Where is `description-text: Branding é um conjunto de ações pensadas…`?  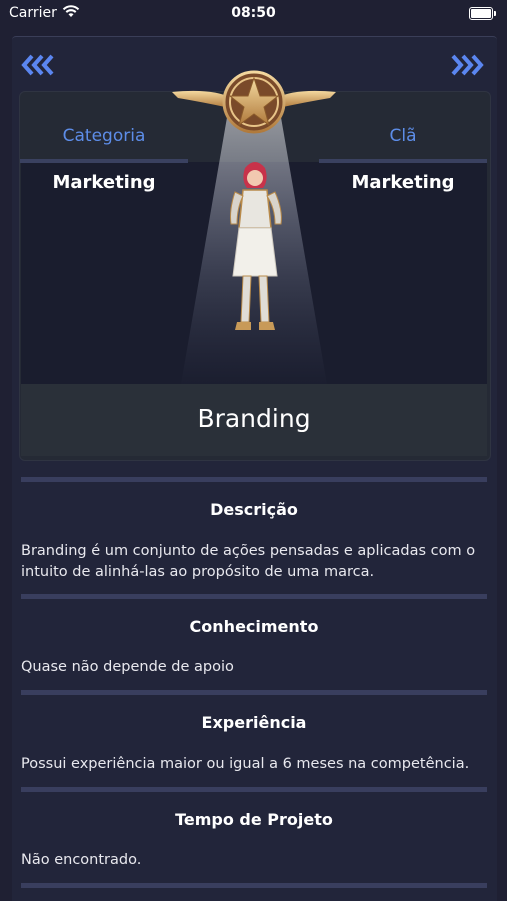 description-text: Branding é um conjunto de ações pensadas… is located at coordinates (248, 561).